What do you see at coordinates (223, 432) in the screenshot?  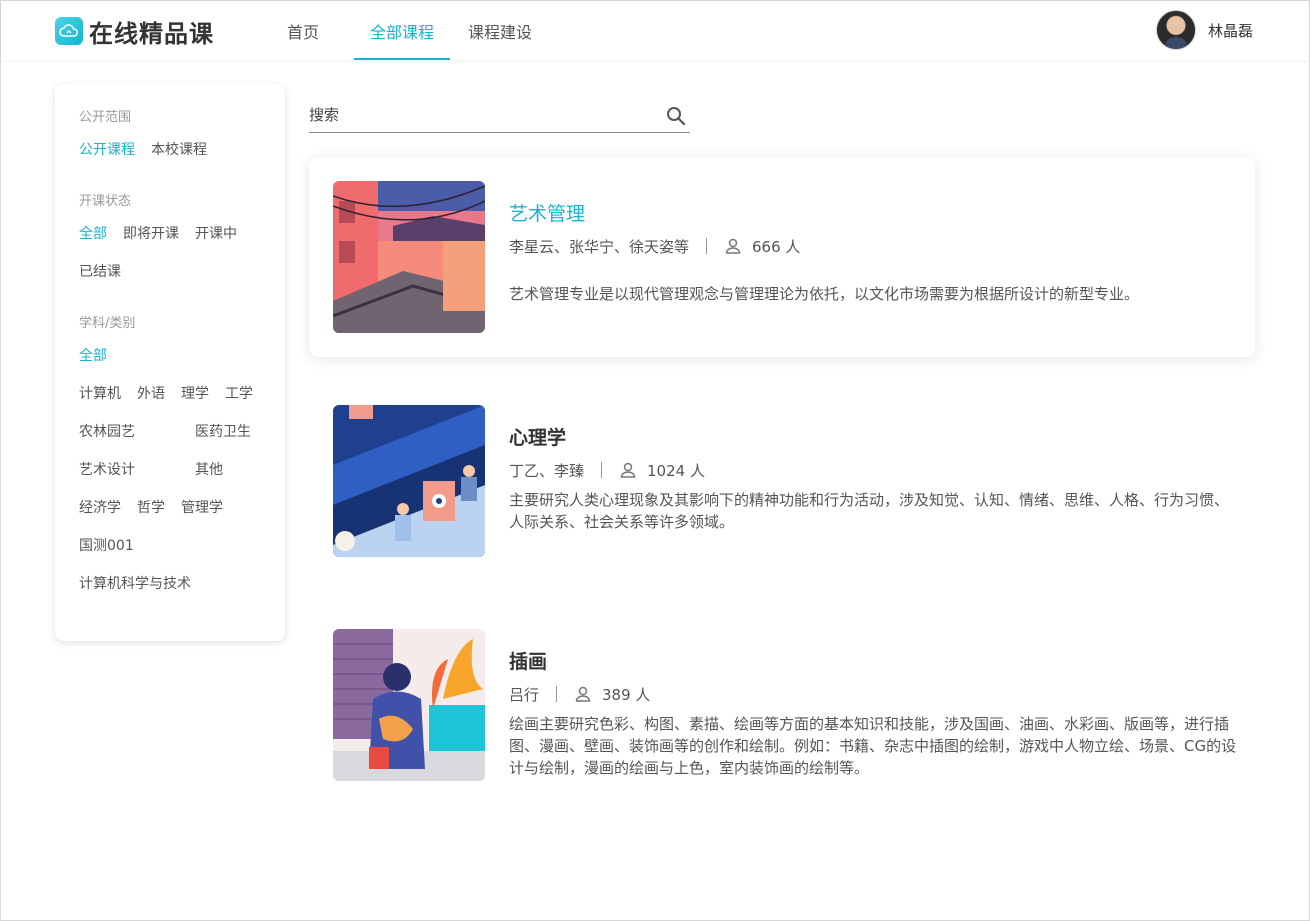 I see `filter-option: 医药卫生` at bounding box center [223, 432].